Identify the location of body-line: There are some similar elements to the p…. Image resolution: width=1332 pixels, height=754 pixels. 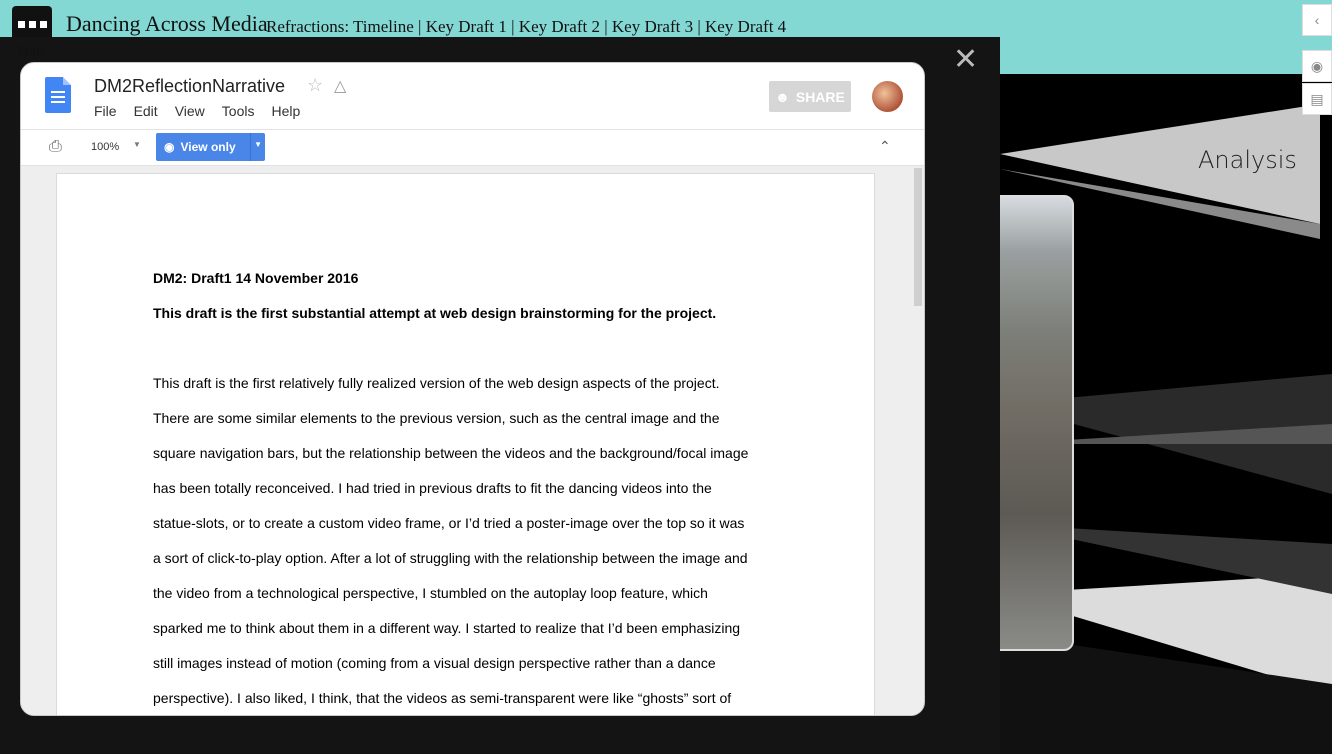
(436, 418).